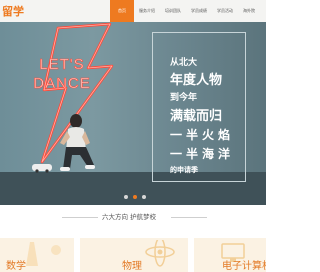 The image size is (320, 272). I want to click on slogan-line-7: 的申请季, so click(184, 170).